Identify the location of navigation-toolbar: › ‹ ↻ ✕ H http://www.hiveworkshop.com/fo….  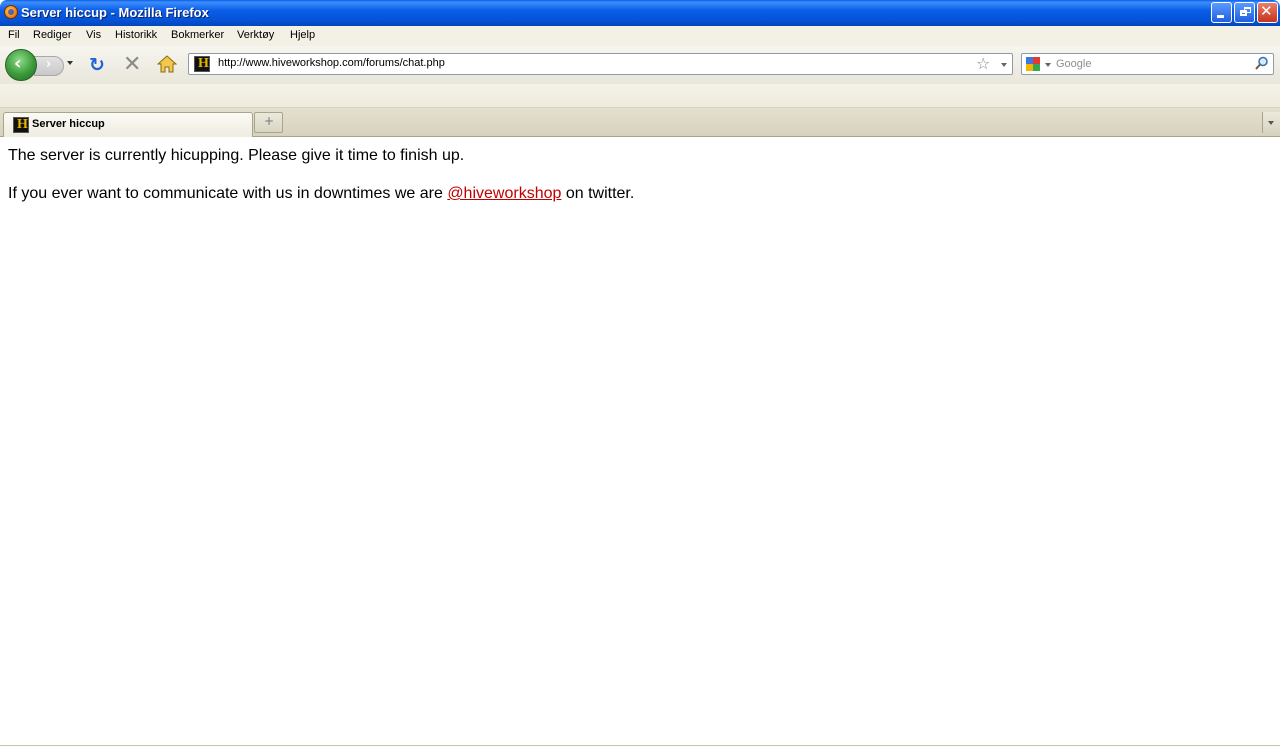
(640, 65).